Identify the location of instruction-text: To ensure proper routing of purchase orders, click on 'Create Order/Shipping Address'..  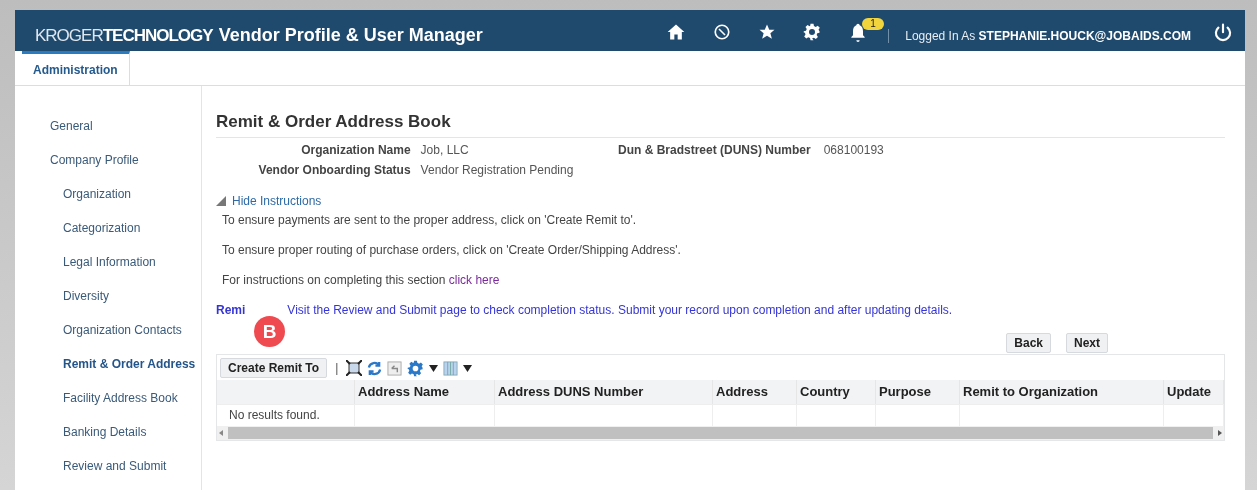
(451, 250).